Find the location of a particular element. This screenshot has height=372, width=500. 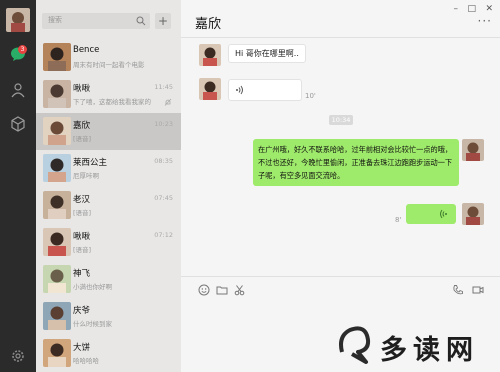

maximize-button: □ is located at coordinates (471, 9).